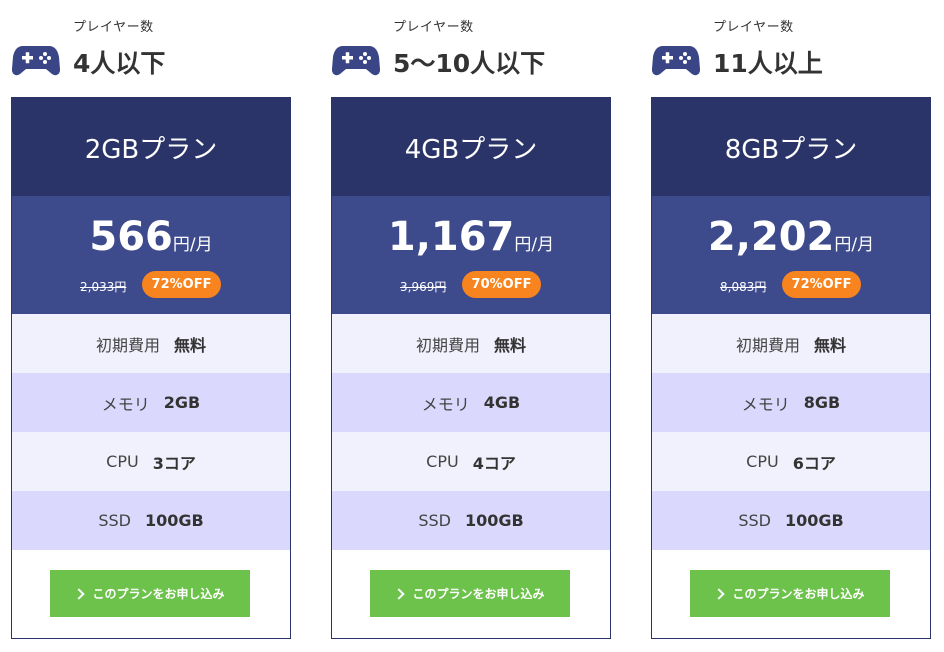 This screenshot has height=652, width=944. I want to click on price-line: 2,202円/月, so click(791, 237).